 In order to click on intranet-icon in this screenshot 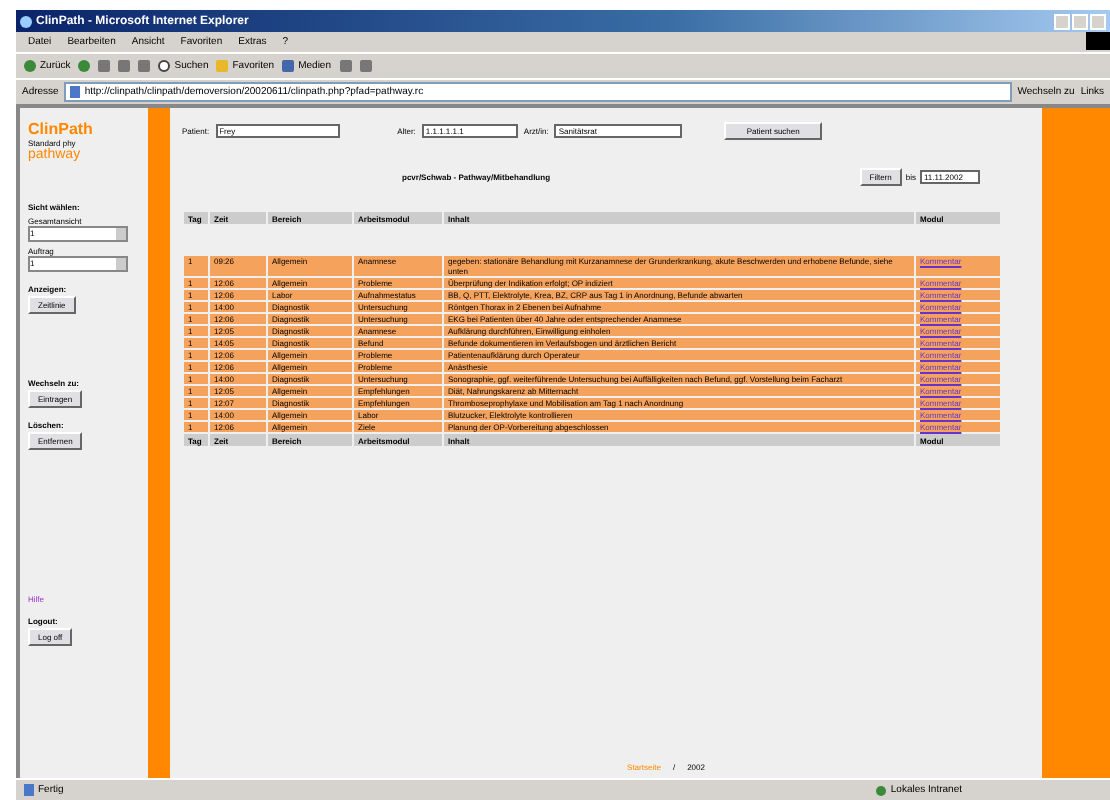, I will do `click(881, 790)`.